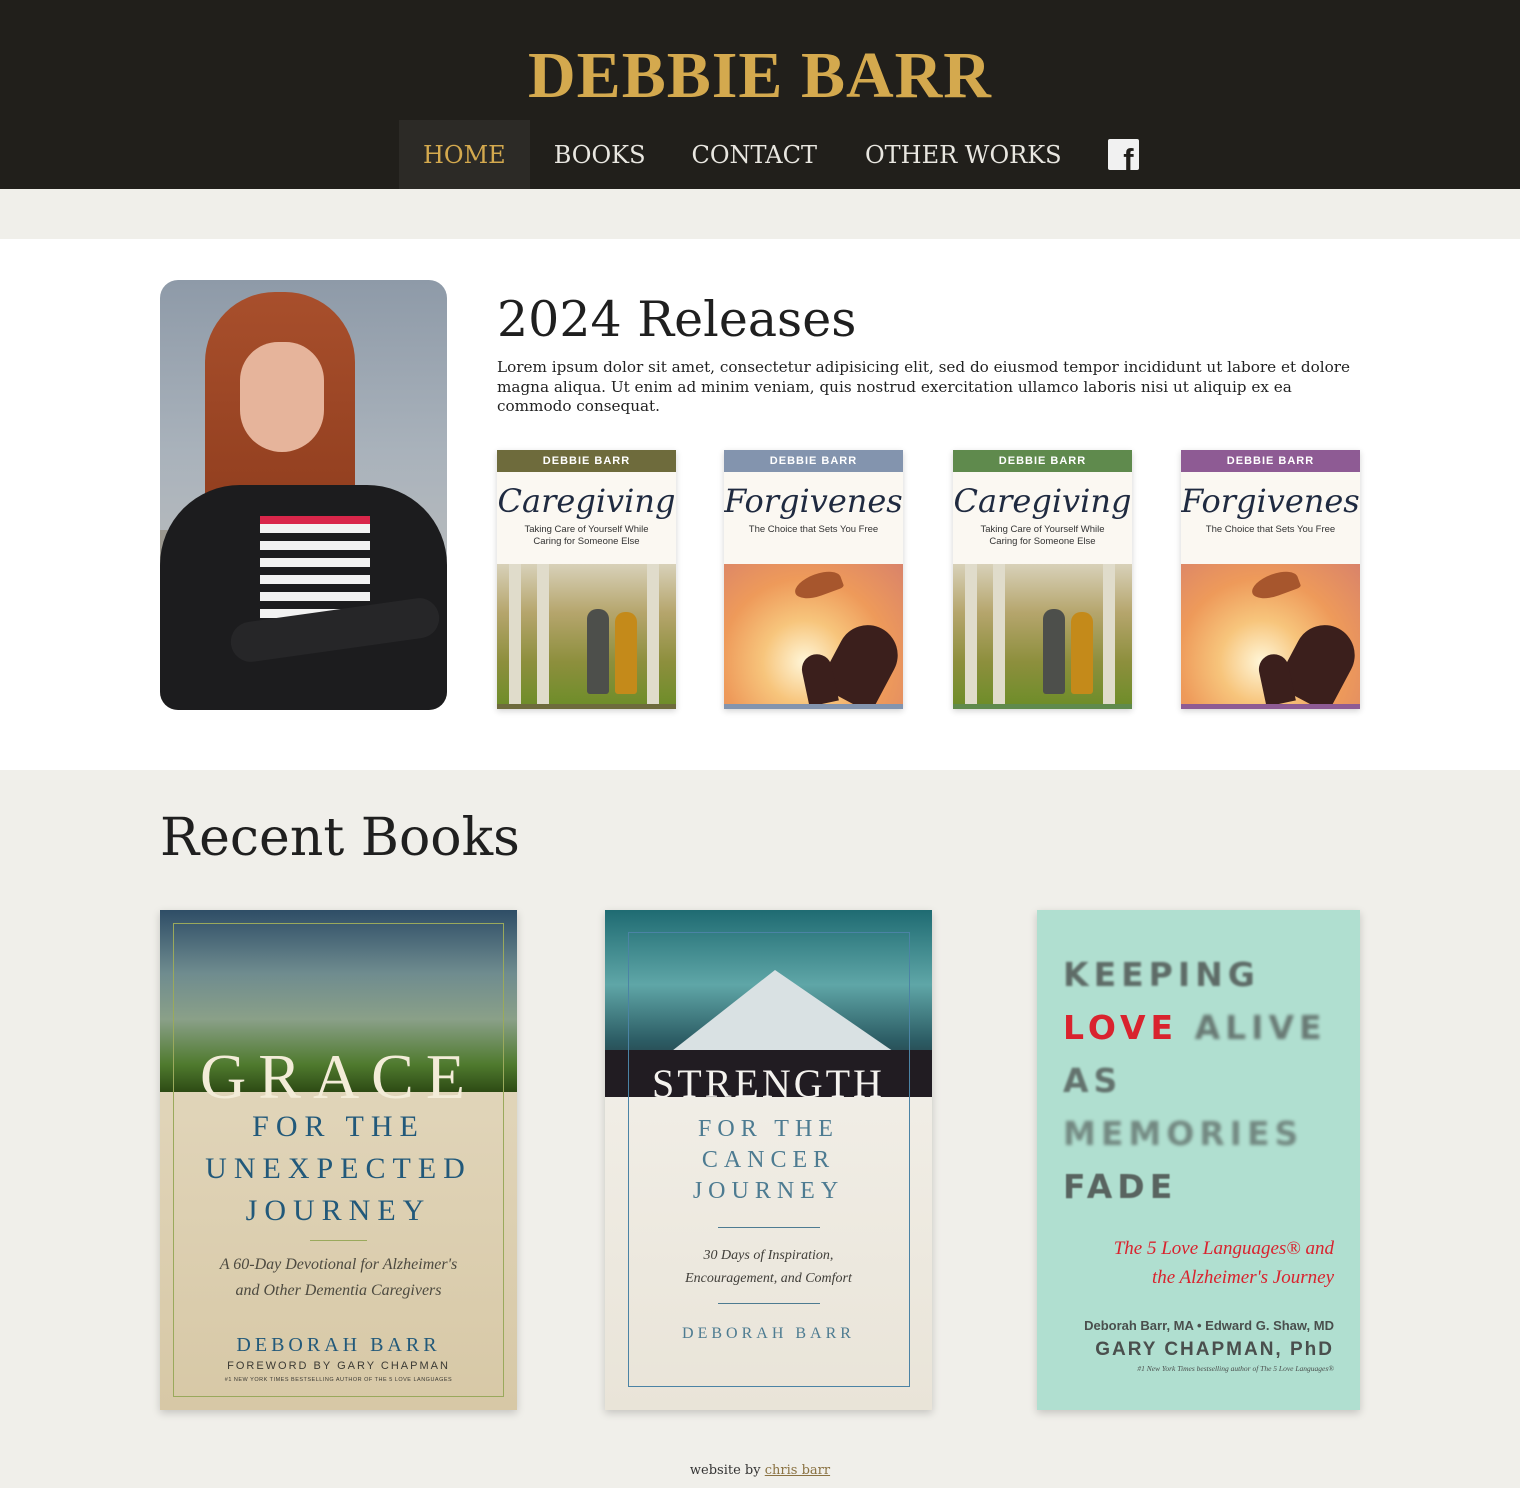 The width and height of the screenshot is (1520, 1488). What do you see at coordinates (797, 1470) in the screenshot?
I see `footer-link: chris barr` at bounding box center [797, 1470].